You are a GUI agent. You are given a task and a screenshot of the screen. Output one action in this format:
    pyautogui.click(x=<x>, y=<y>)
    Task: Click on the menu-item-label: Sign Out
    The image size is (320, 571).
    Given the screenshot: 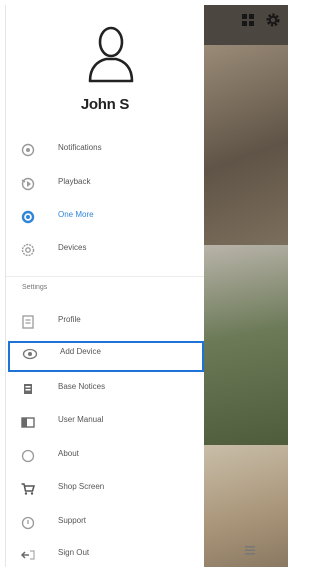 What is the action you would take?
    pyautogui.click(x=74, y=552)
    